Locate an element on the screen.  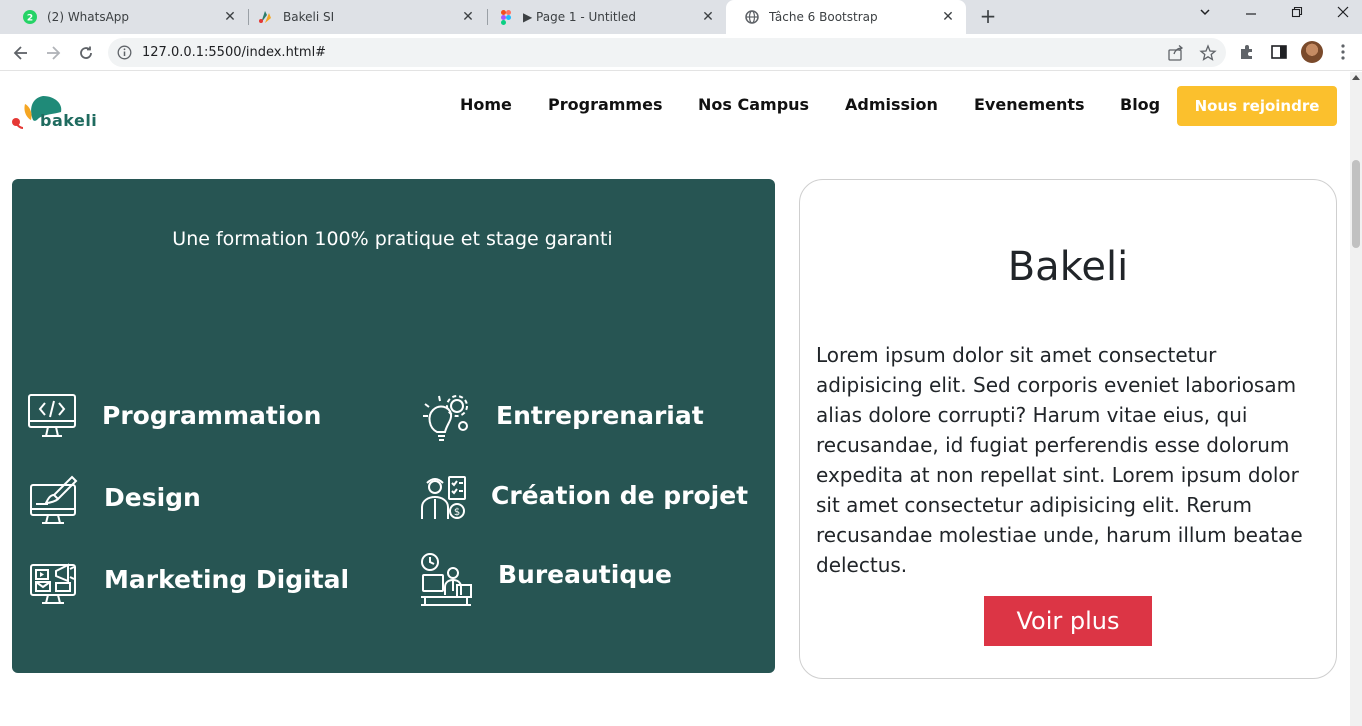
figma-icon is located at coordinates (506, 17).